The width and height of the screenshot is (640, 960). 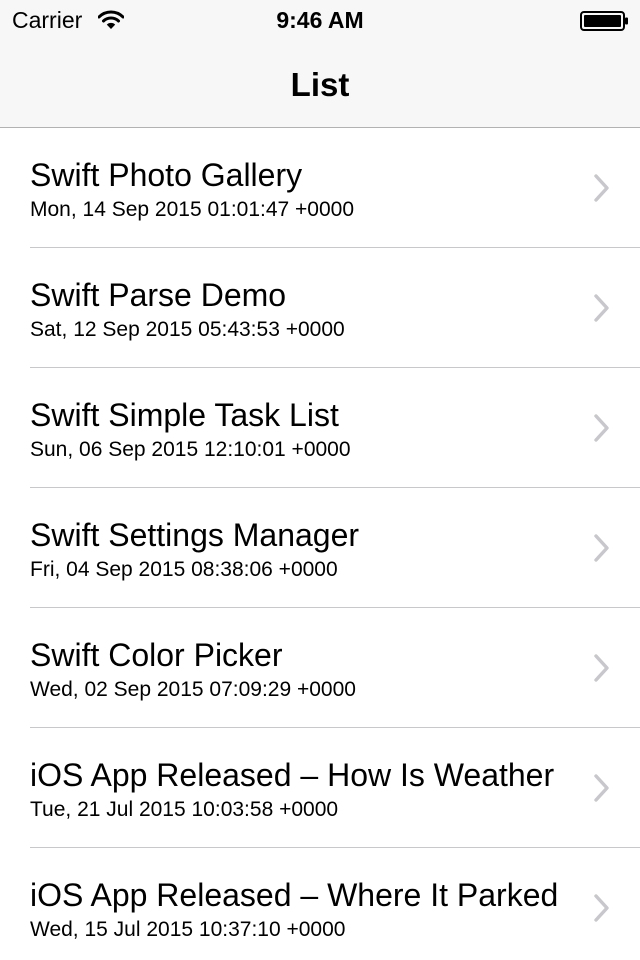 What do you see at coordinates (188, 929) in the screenshot?
I see `list-item-date: Wed, 15 Jul 2015 10:37:10 +0000` at bounding box center [188, 929].